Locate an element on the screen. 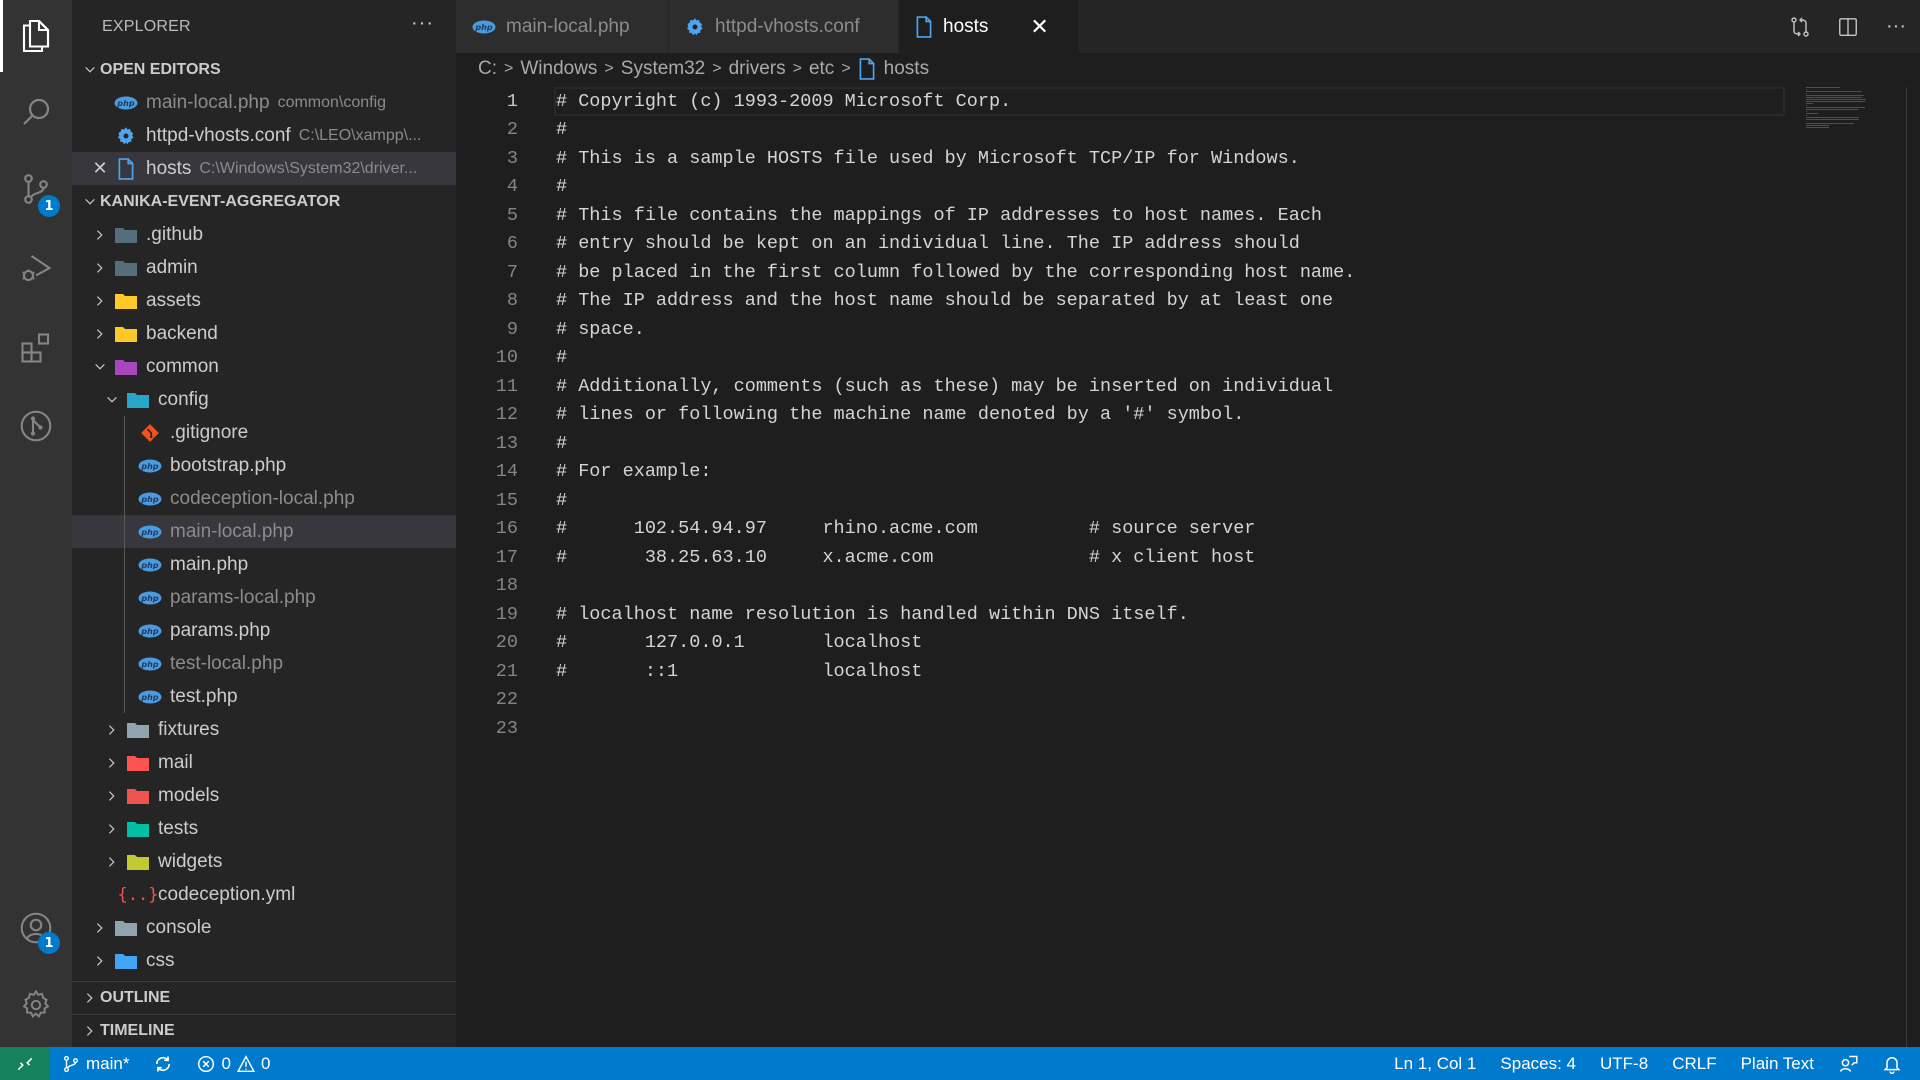 This screenshot has width=1920, height=1080. tree-folder: admin is located at coordinates (264, 267).